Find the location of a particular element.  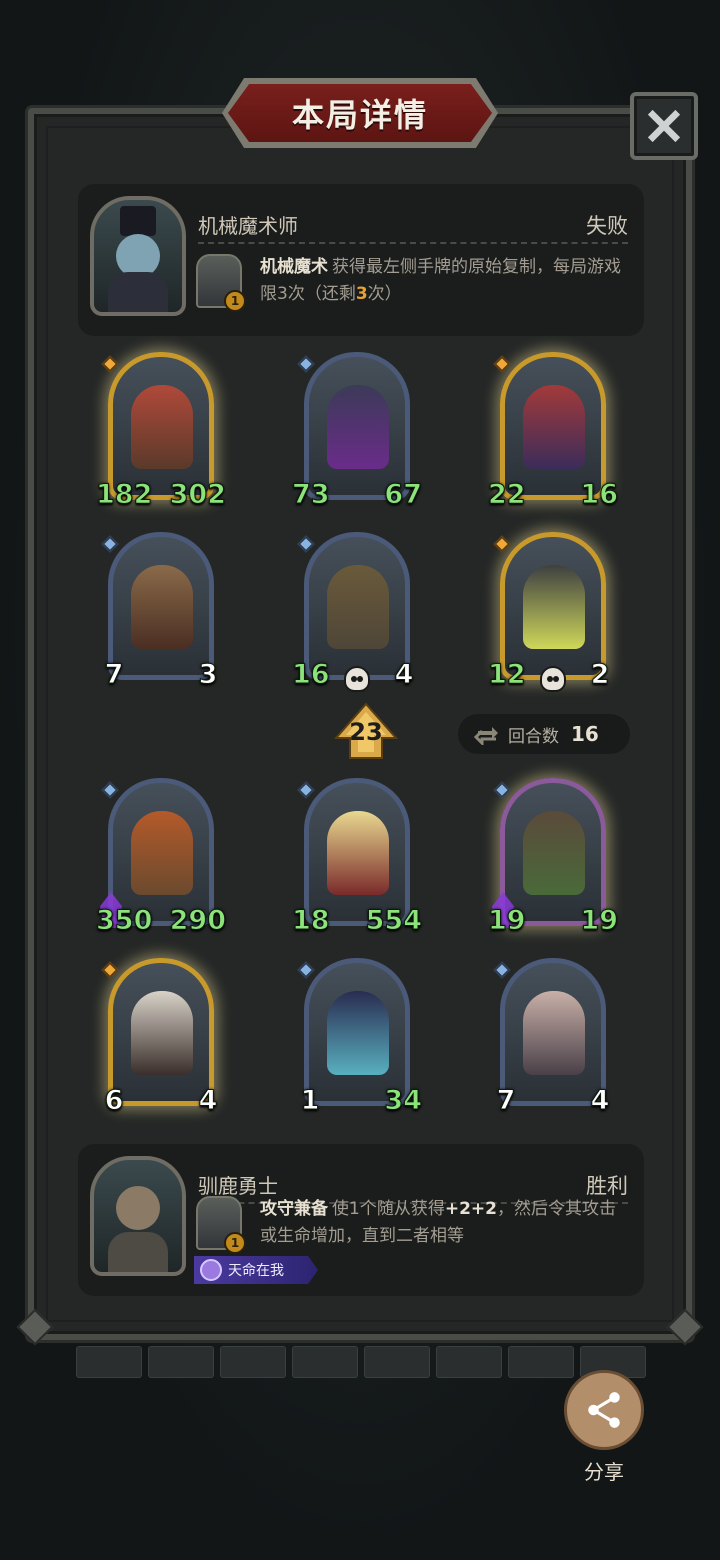

opponent-minion-card: 16 4 is located at coordinates (356, 612).